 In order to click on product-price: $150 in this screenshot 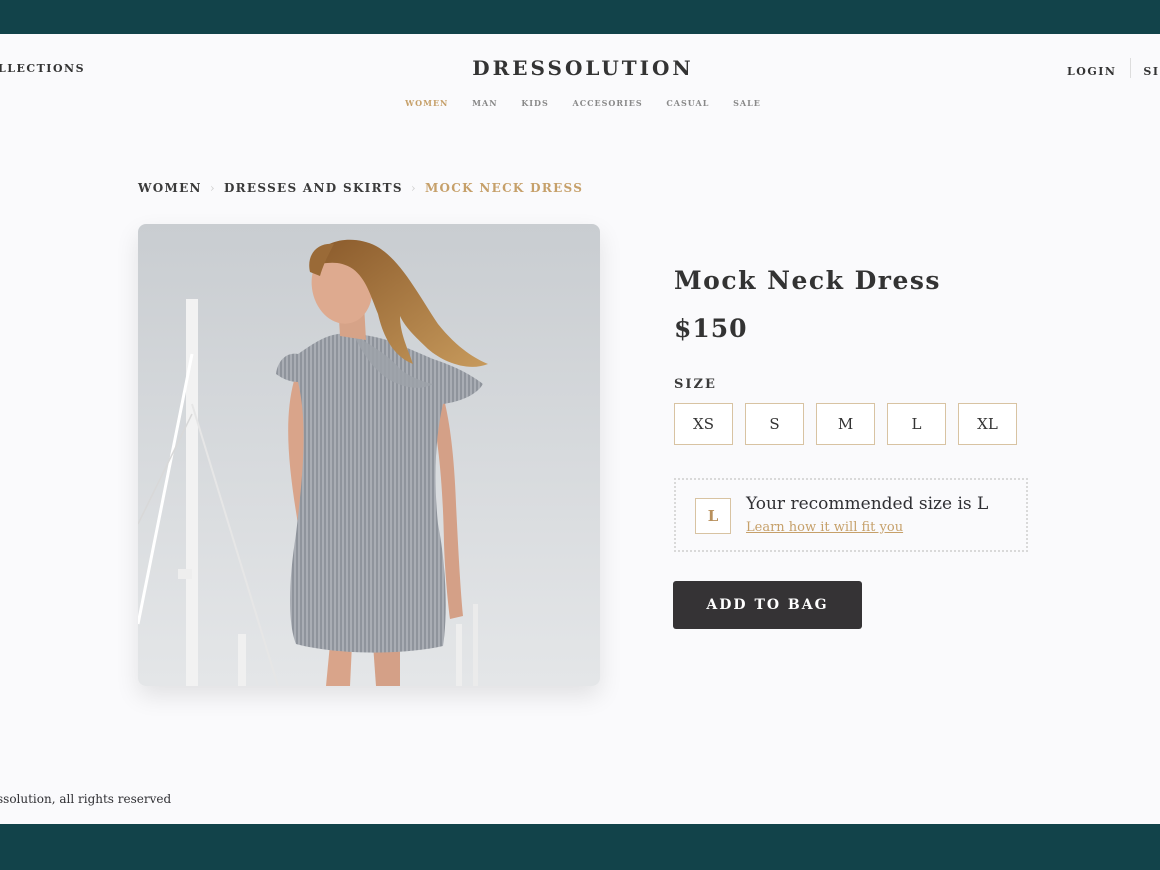, I will do `click(711, 328)`.